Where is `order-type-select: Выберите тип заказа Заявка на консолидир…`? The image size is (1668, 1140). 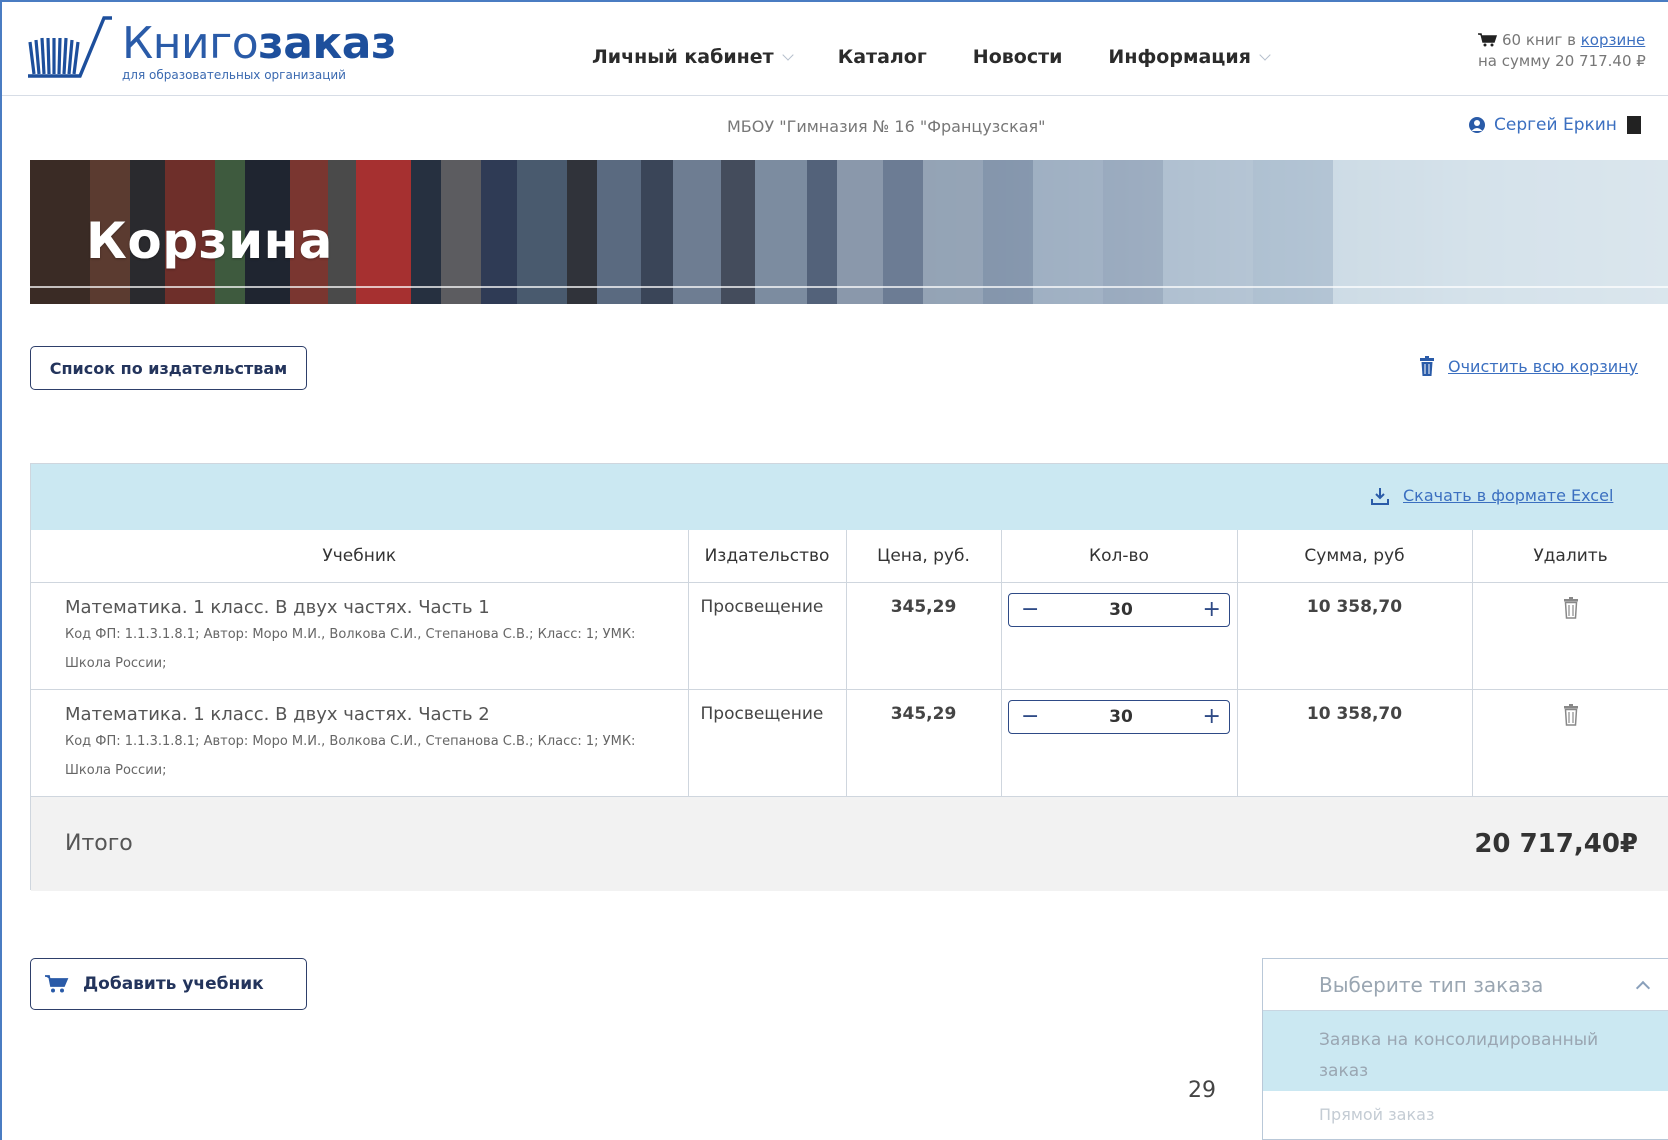
order-type-select: Выберите тип заказа Заявка на консолидир… is located at coordinates (1465, 1049).